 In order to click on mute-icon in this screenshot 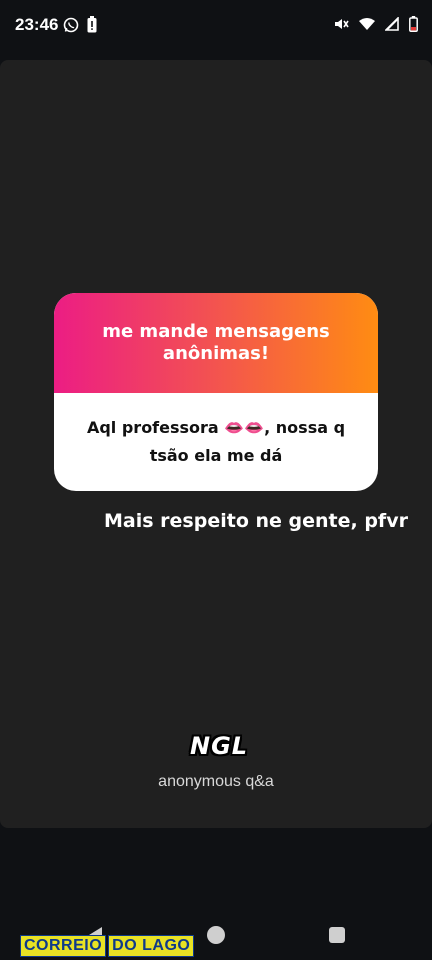, I will do `click(342, 24)`.